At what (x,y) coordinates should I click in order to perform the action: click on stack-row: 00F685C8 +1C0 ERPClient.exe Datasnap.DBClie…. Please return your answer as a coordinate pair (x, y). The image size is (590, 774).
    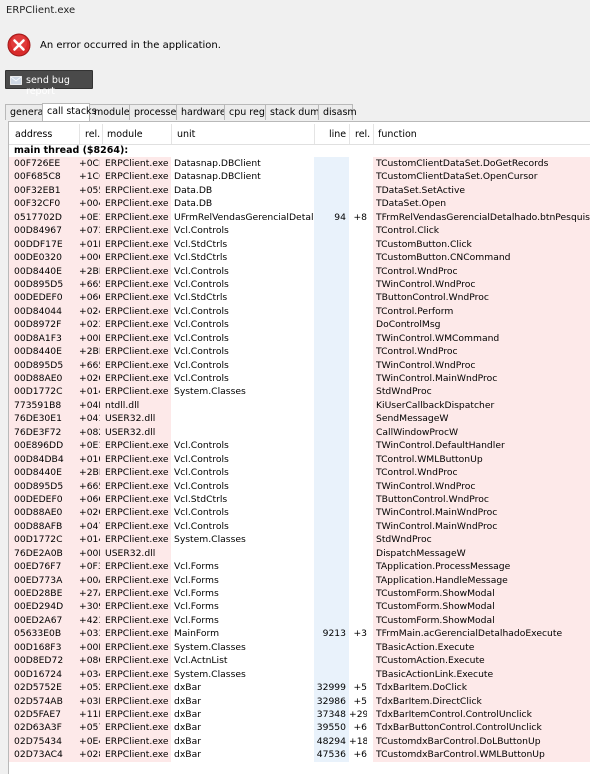
    Looking at the image, I should click on (299, 177).